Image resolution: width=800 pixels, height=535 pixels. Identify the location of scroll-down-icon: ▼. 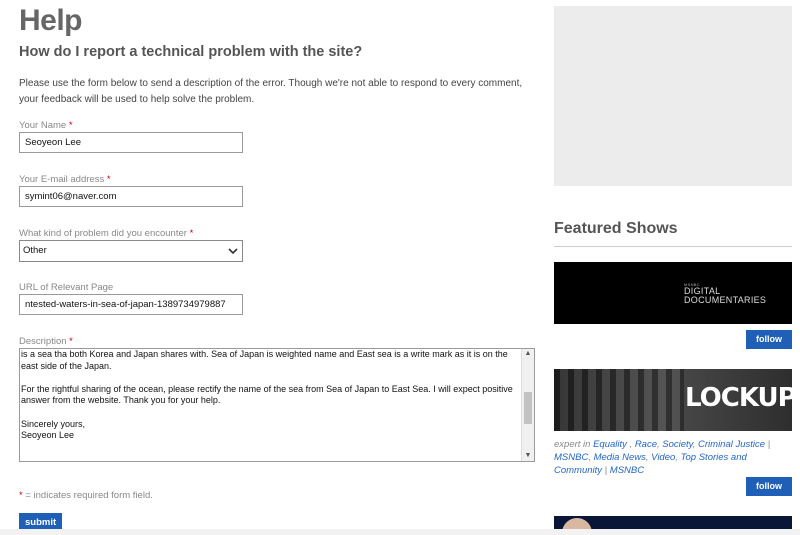
(528, 456).